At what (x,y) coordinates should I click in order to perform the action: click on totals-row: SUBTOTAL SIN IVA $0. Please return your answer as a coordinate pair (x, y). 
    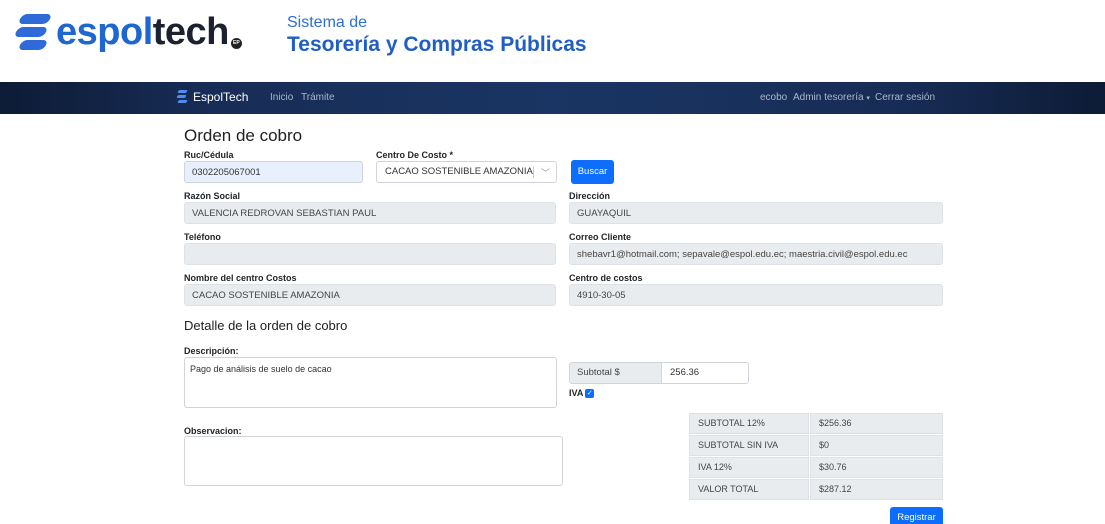
    Looking at the image, I should click on (816, 445).